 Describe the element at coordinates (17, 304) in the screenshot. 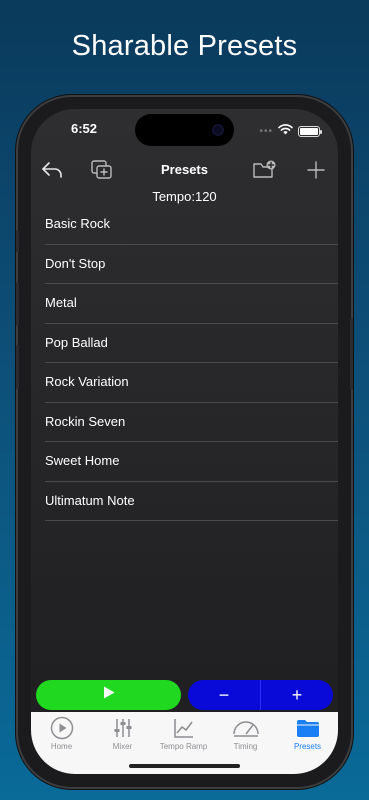

I see `volume-up-button` at that location.